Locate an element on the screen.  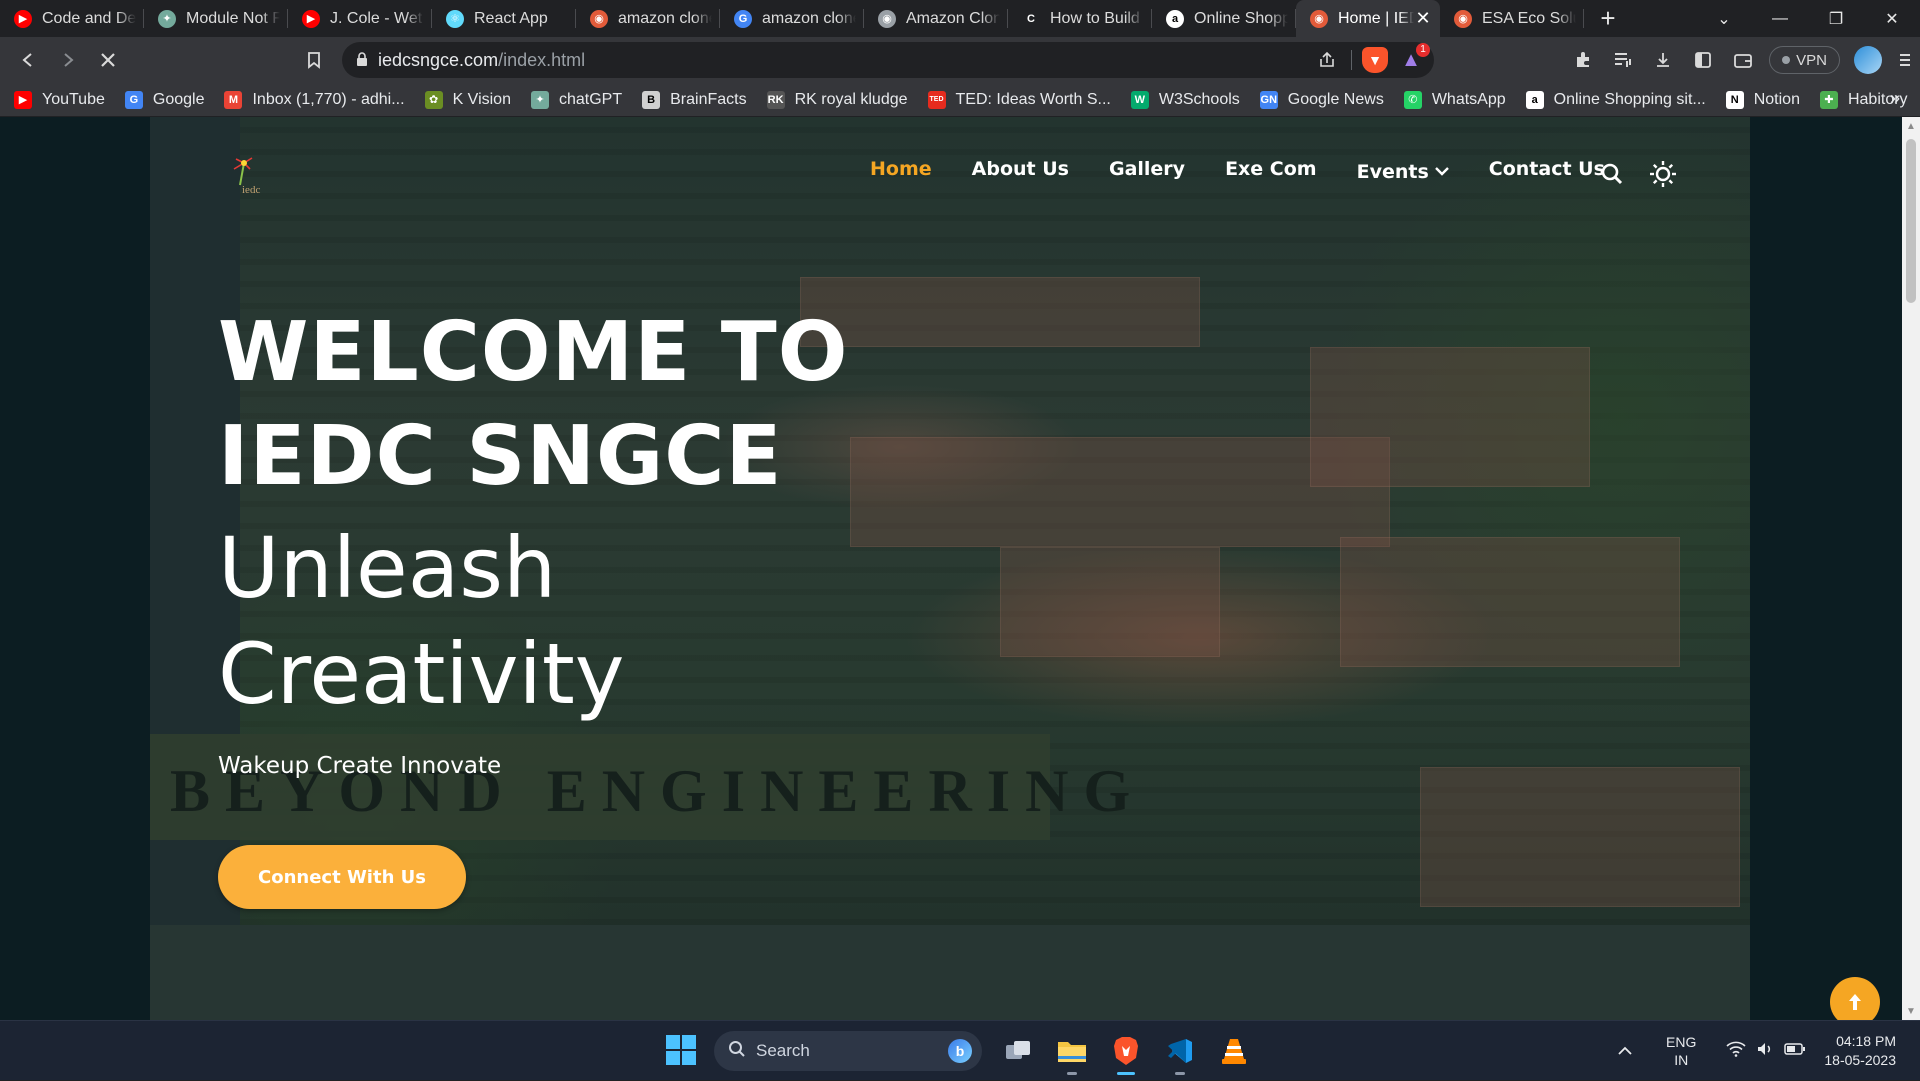
back-icon is located at coordinates (28, 60).